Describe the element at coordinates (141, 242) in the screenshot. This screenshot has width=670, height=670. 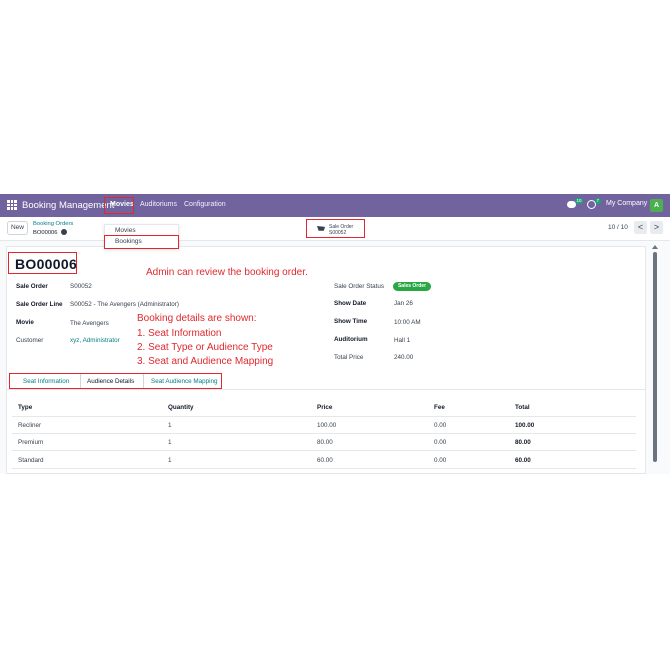
I see `highlight-box-bookings` at that location.